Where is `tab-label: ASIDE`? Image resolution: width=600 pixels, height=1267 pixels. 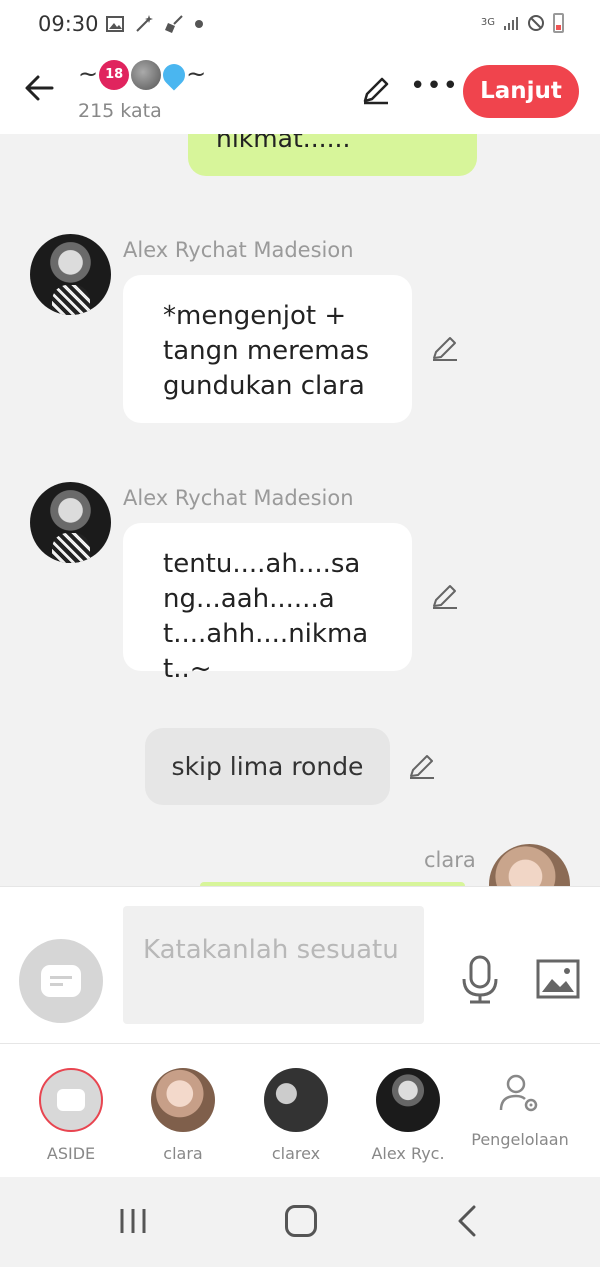
tab-label: ASIDE is located at coordinates (71, 1153).